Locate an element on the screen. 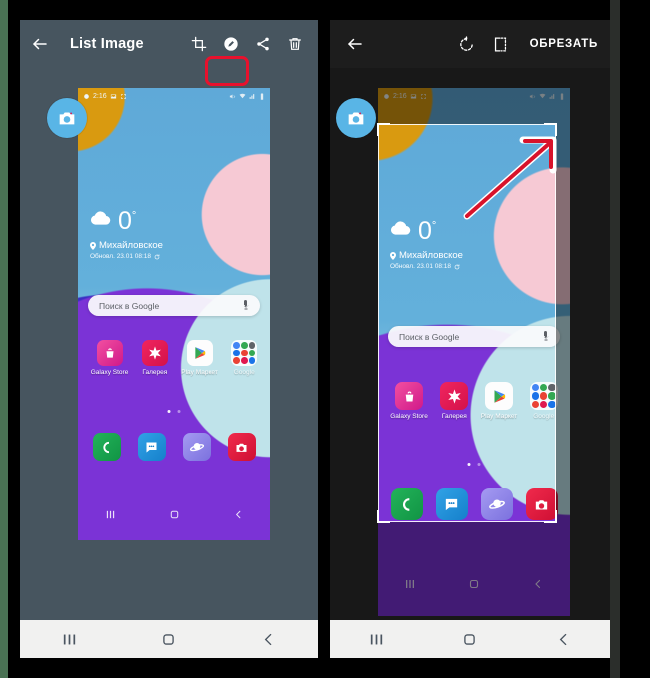 This screenshot has width=650, height=678. page-title: List Image is located at coordinates (107, 44).